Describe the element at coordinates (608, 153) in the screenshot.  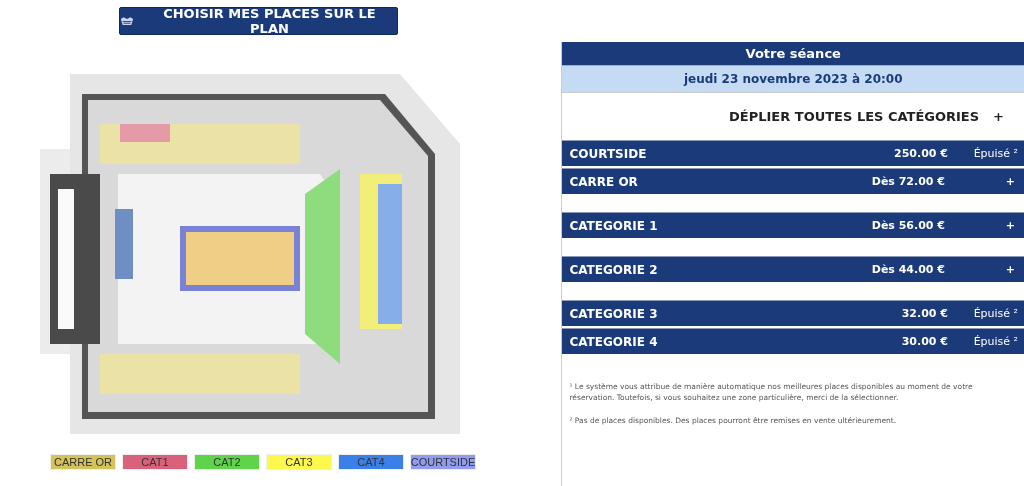
I see `category-name: COURTSIDE` at that location.